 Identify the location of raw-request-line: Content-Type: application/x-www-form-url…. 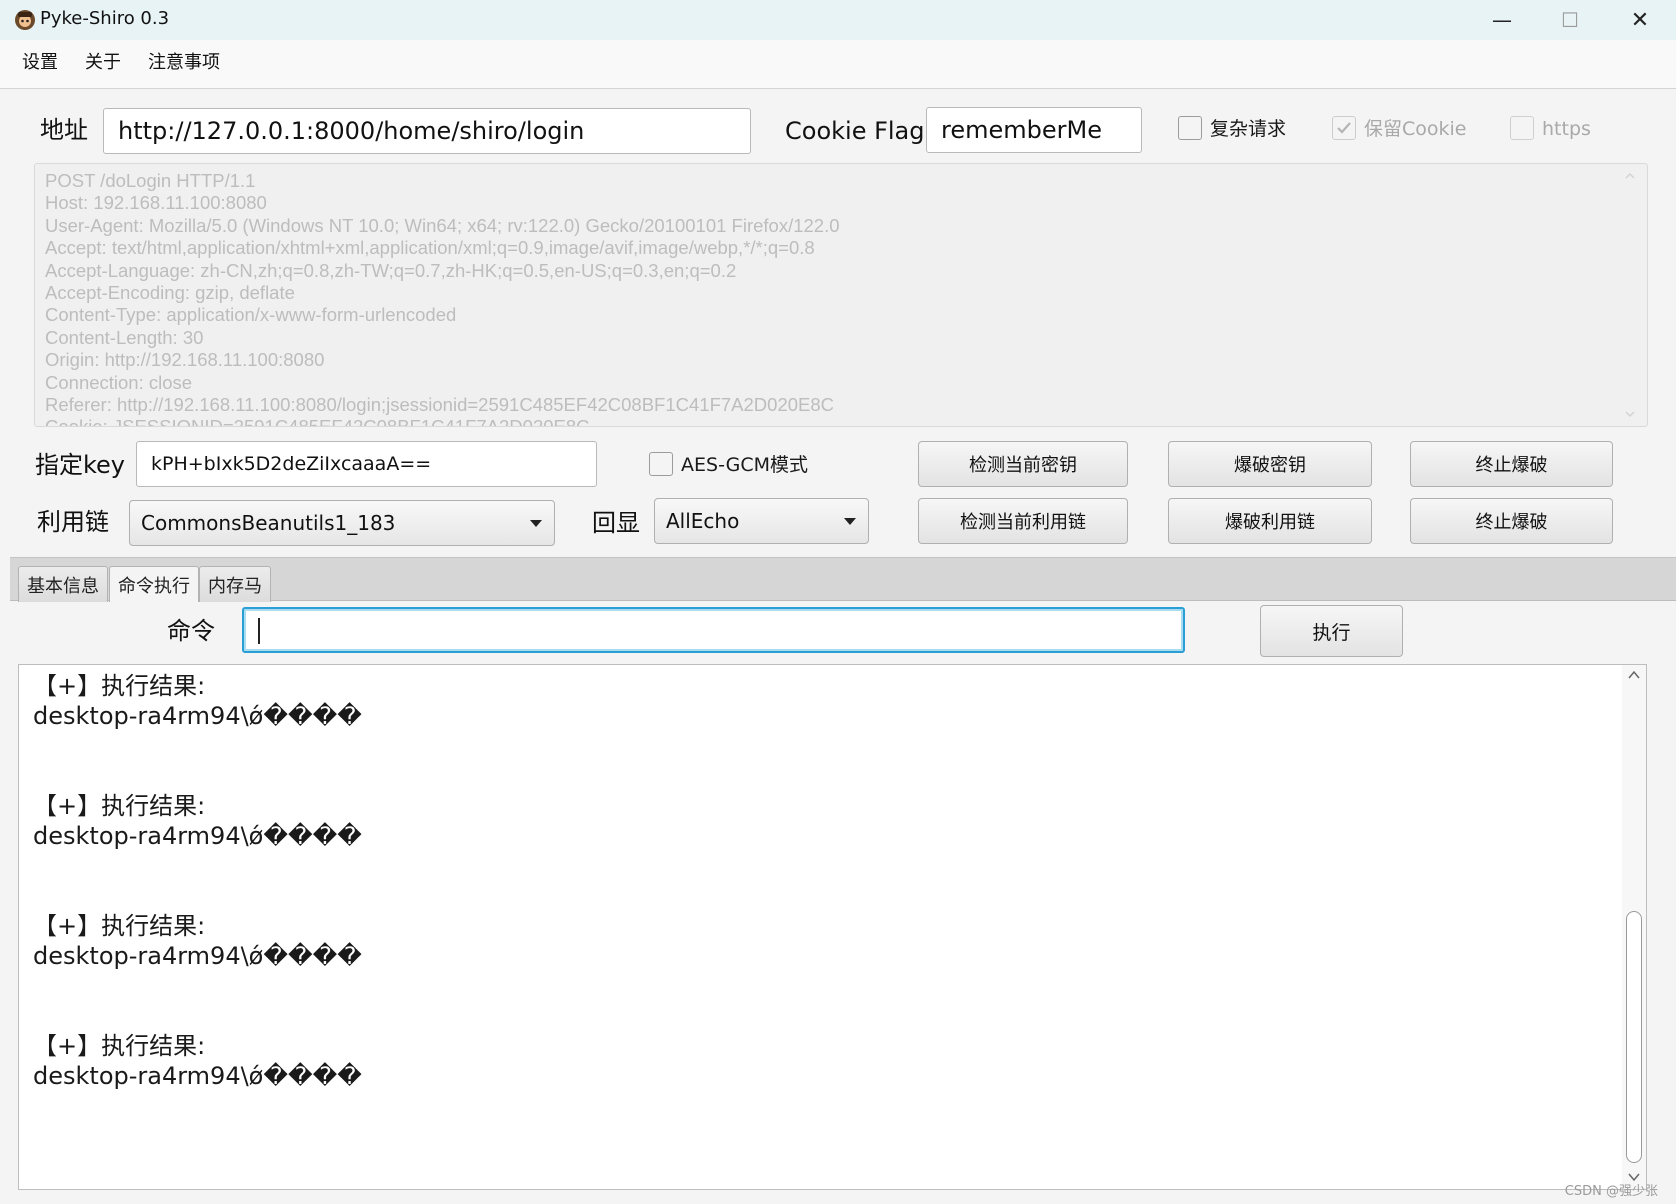
(251, 315).